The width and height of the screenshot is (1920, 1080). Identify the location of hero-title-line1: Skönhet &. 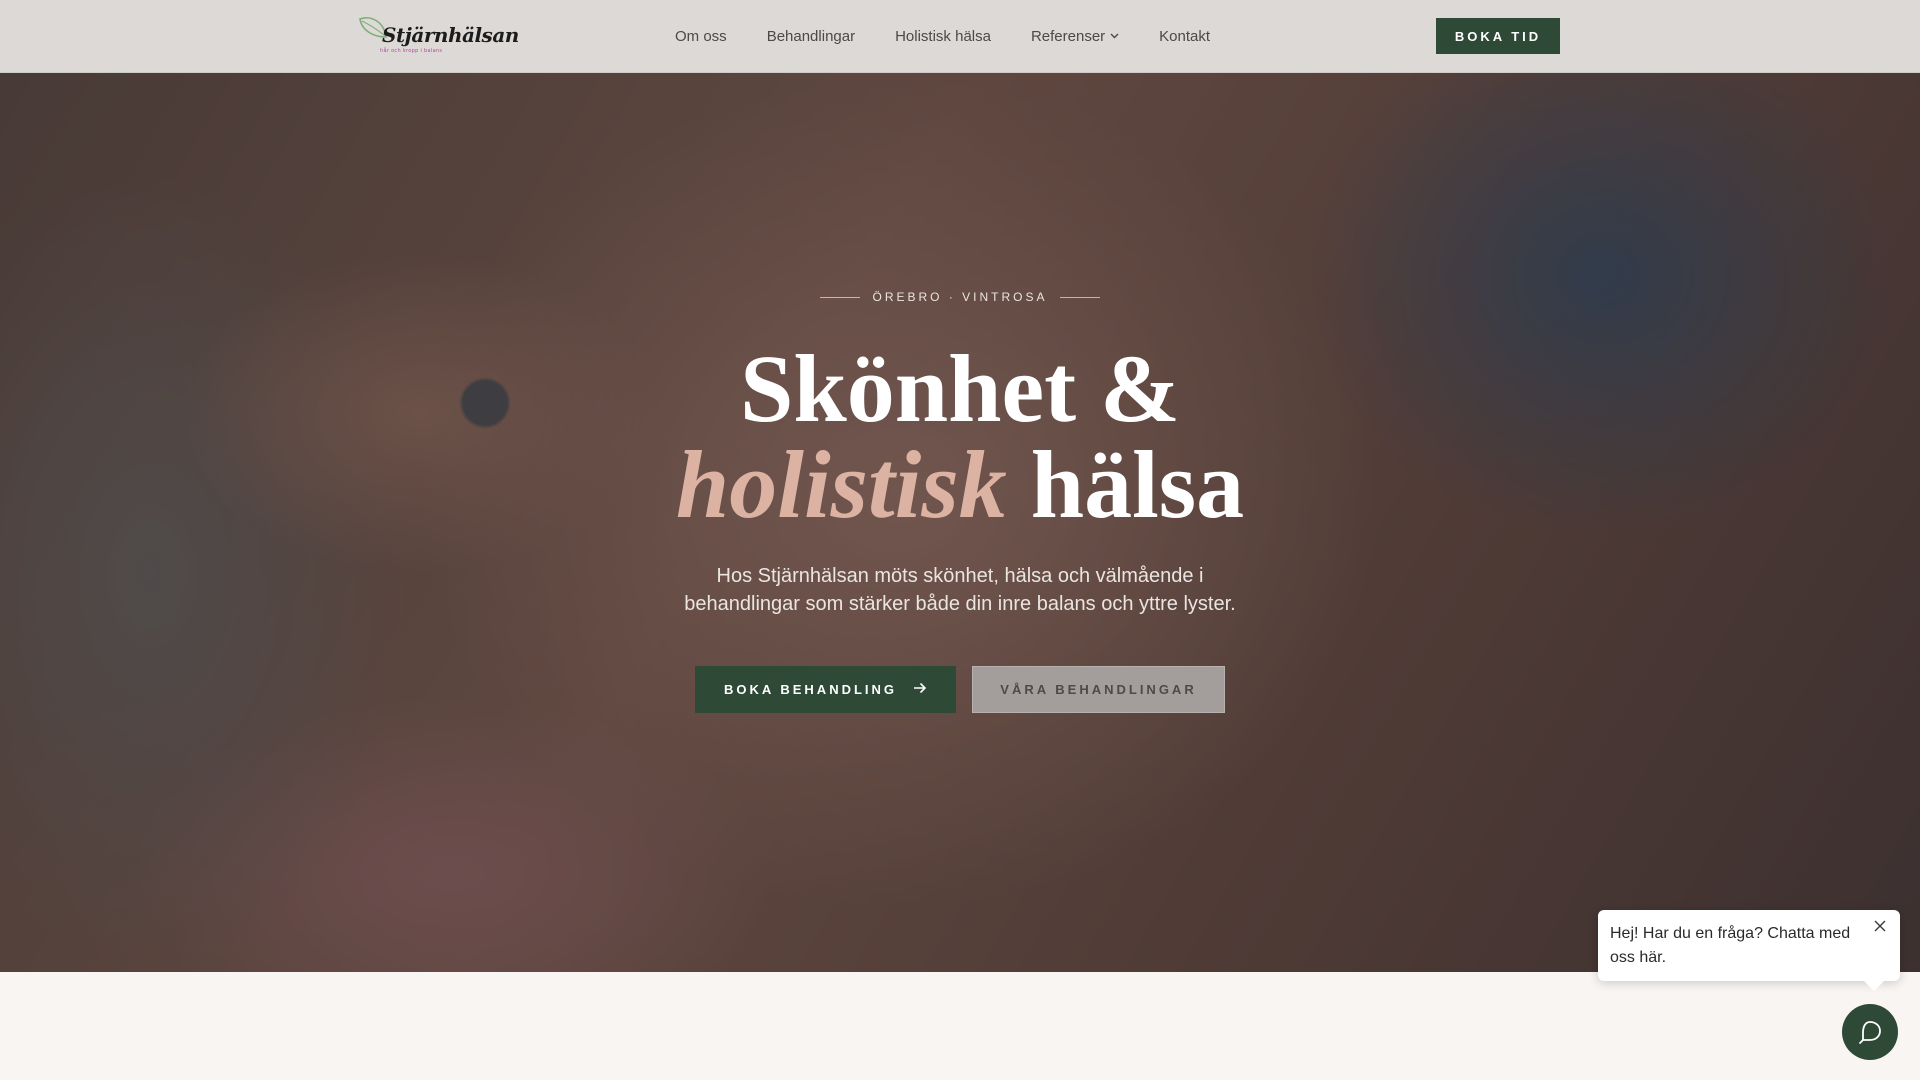
(960, 388).